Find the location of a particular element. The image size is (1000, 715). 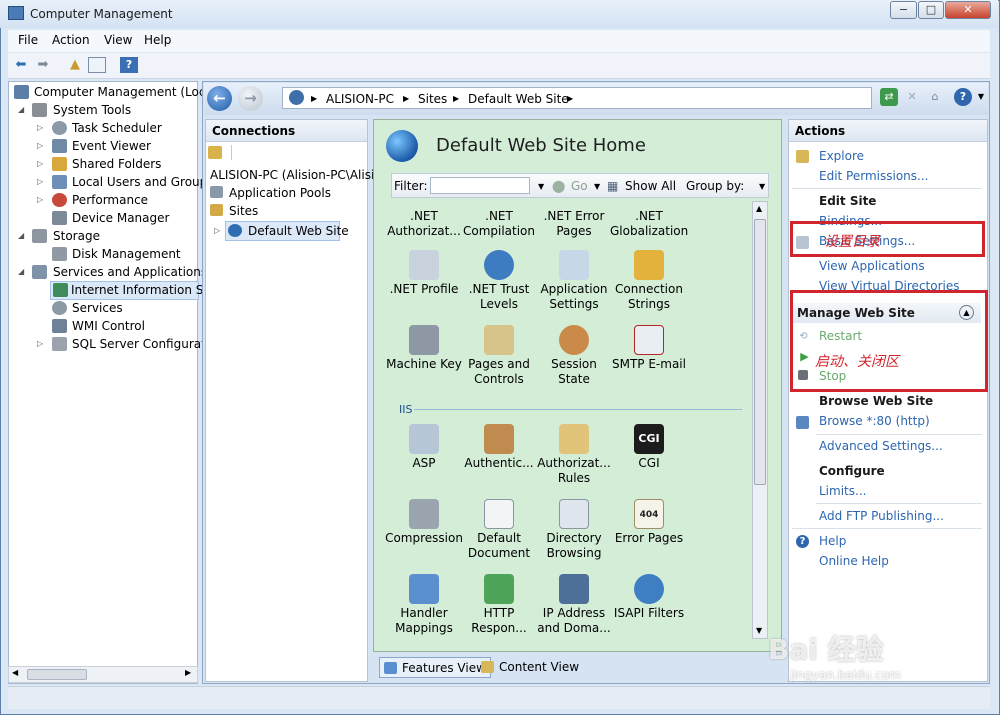

menu-view: View is located at coordinates (118, 40).